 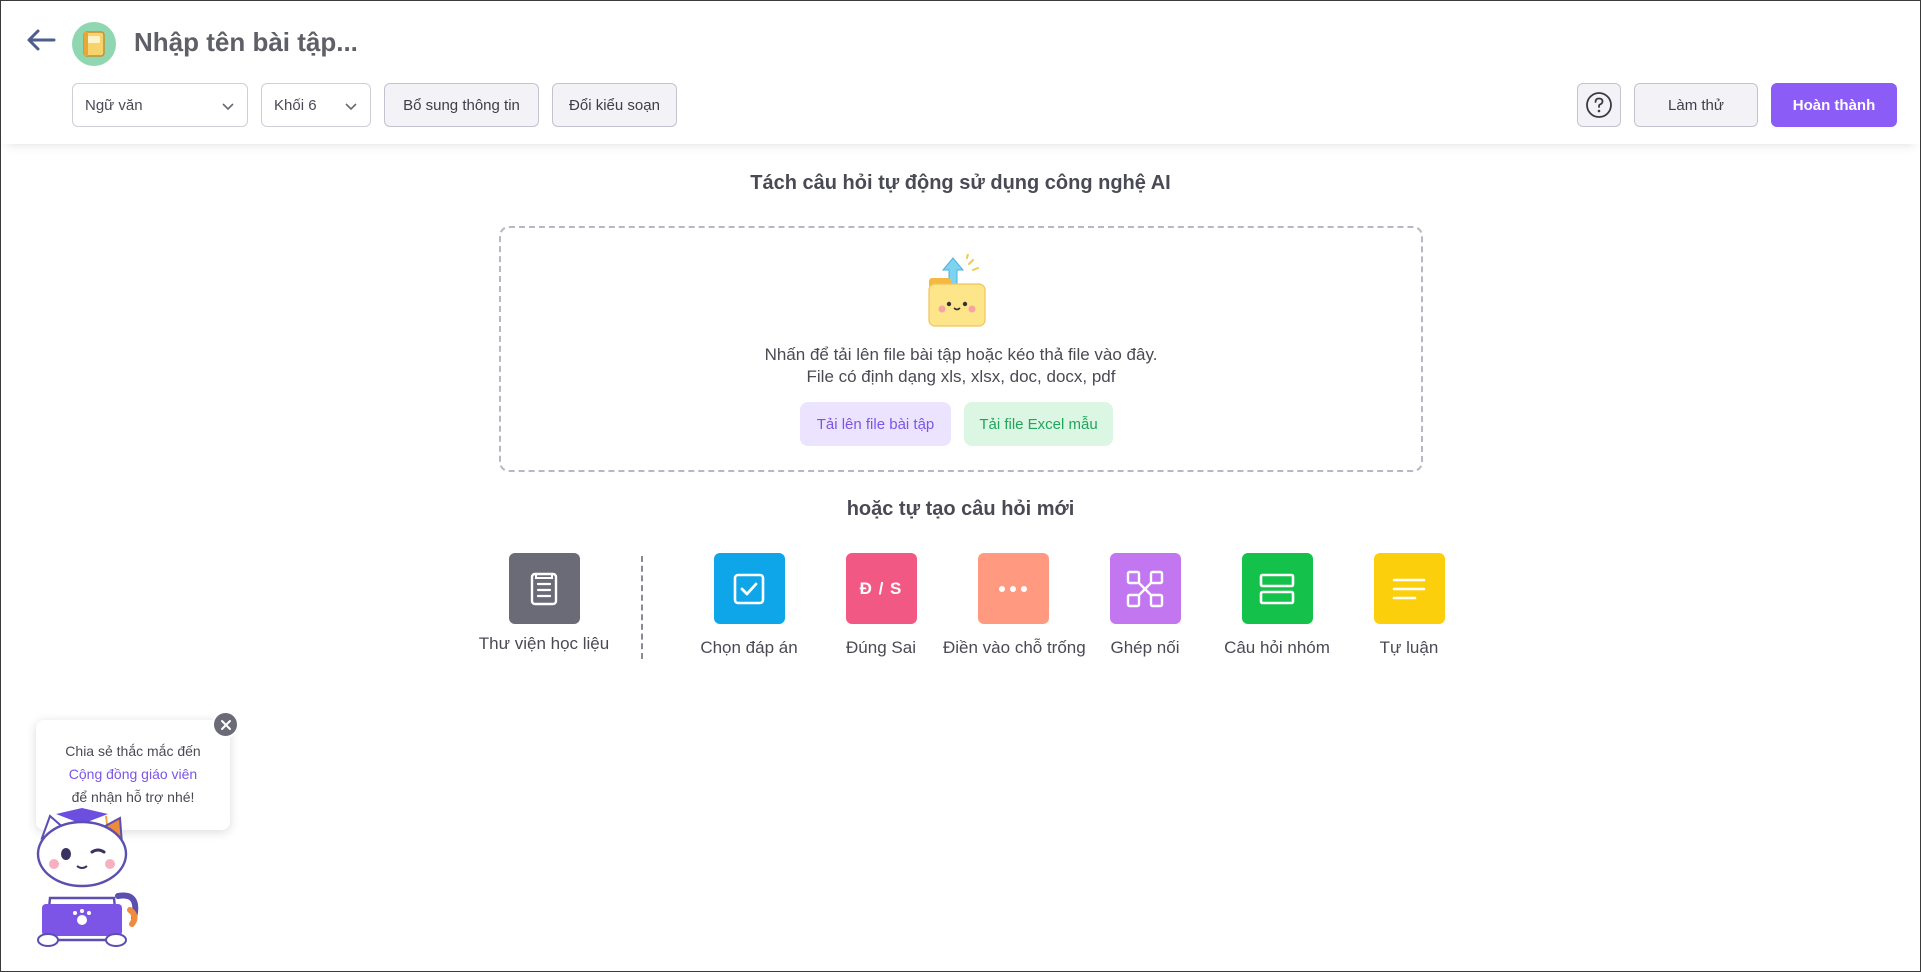 What do you see at coordinates (544, 588) in the screenshot?
I see `library-icon` at bounding box center [544, 588].